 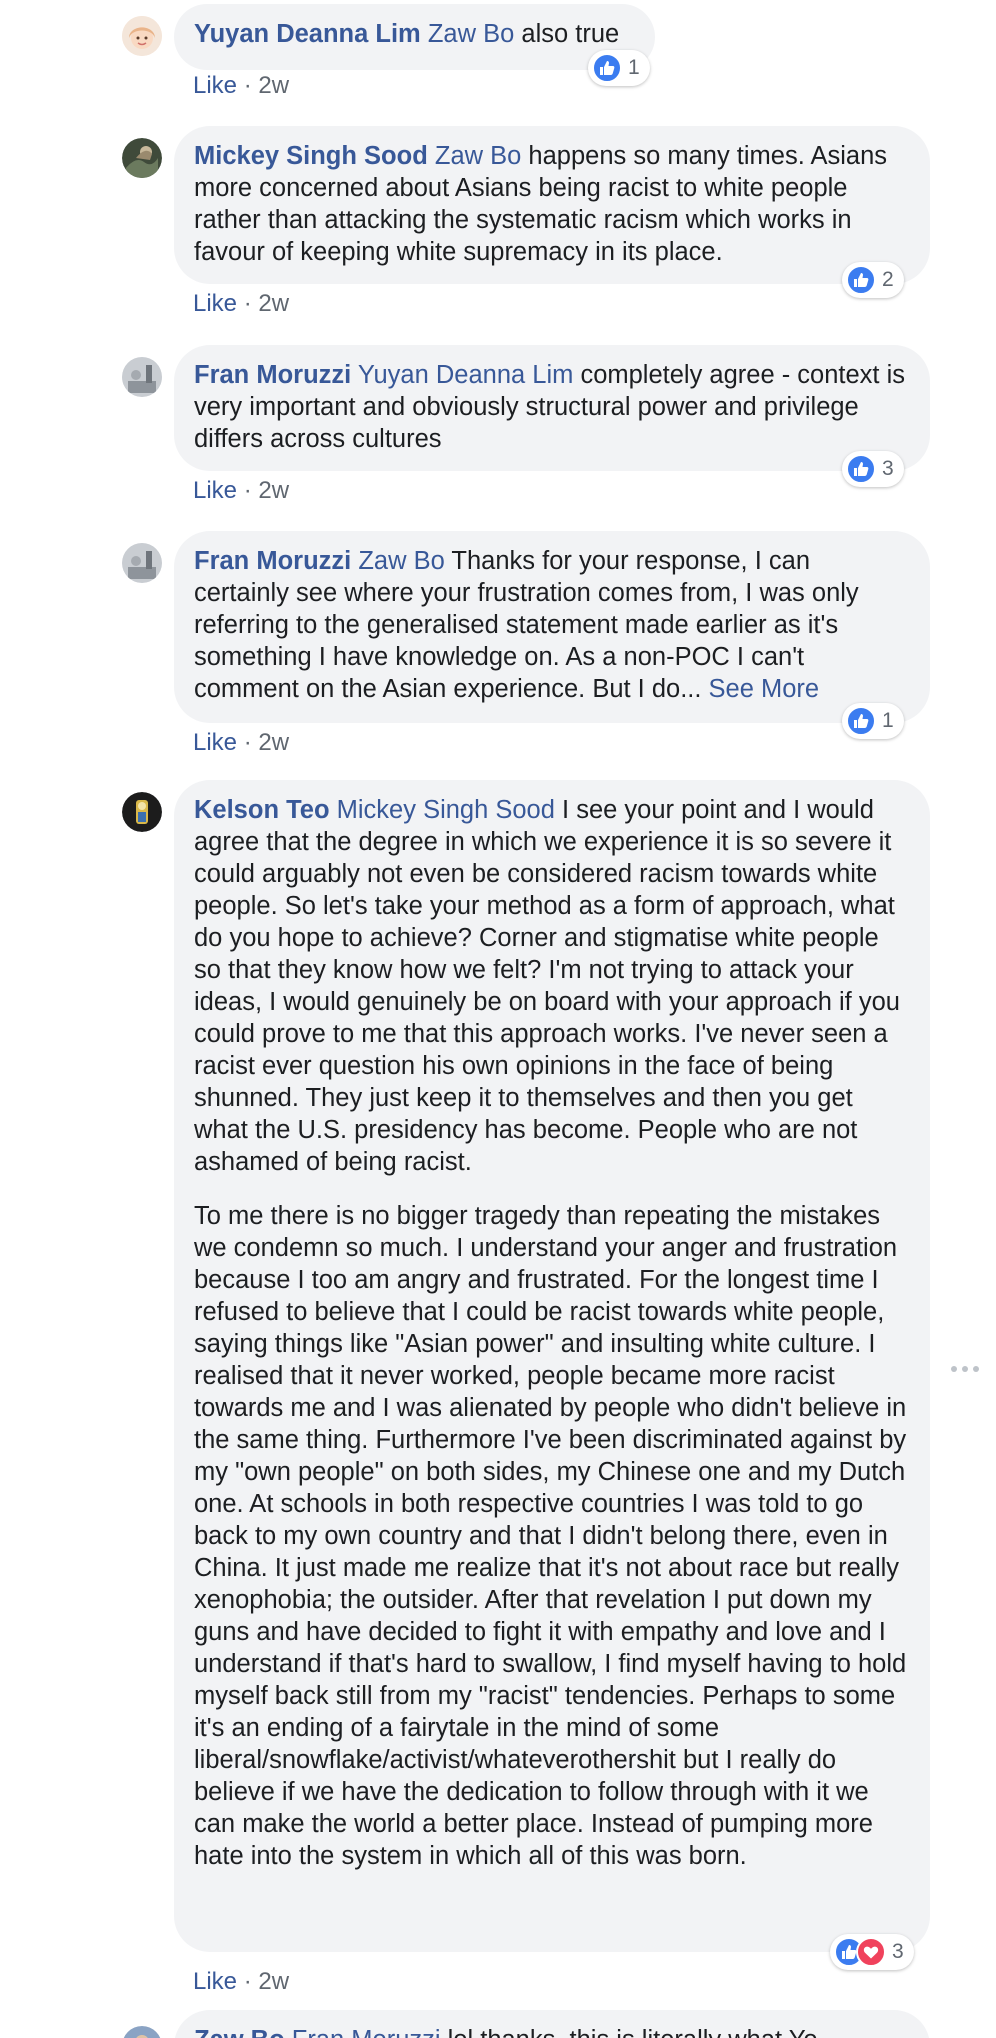 I want to click on comment-text: also true, so click(x=567, y=34).